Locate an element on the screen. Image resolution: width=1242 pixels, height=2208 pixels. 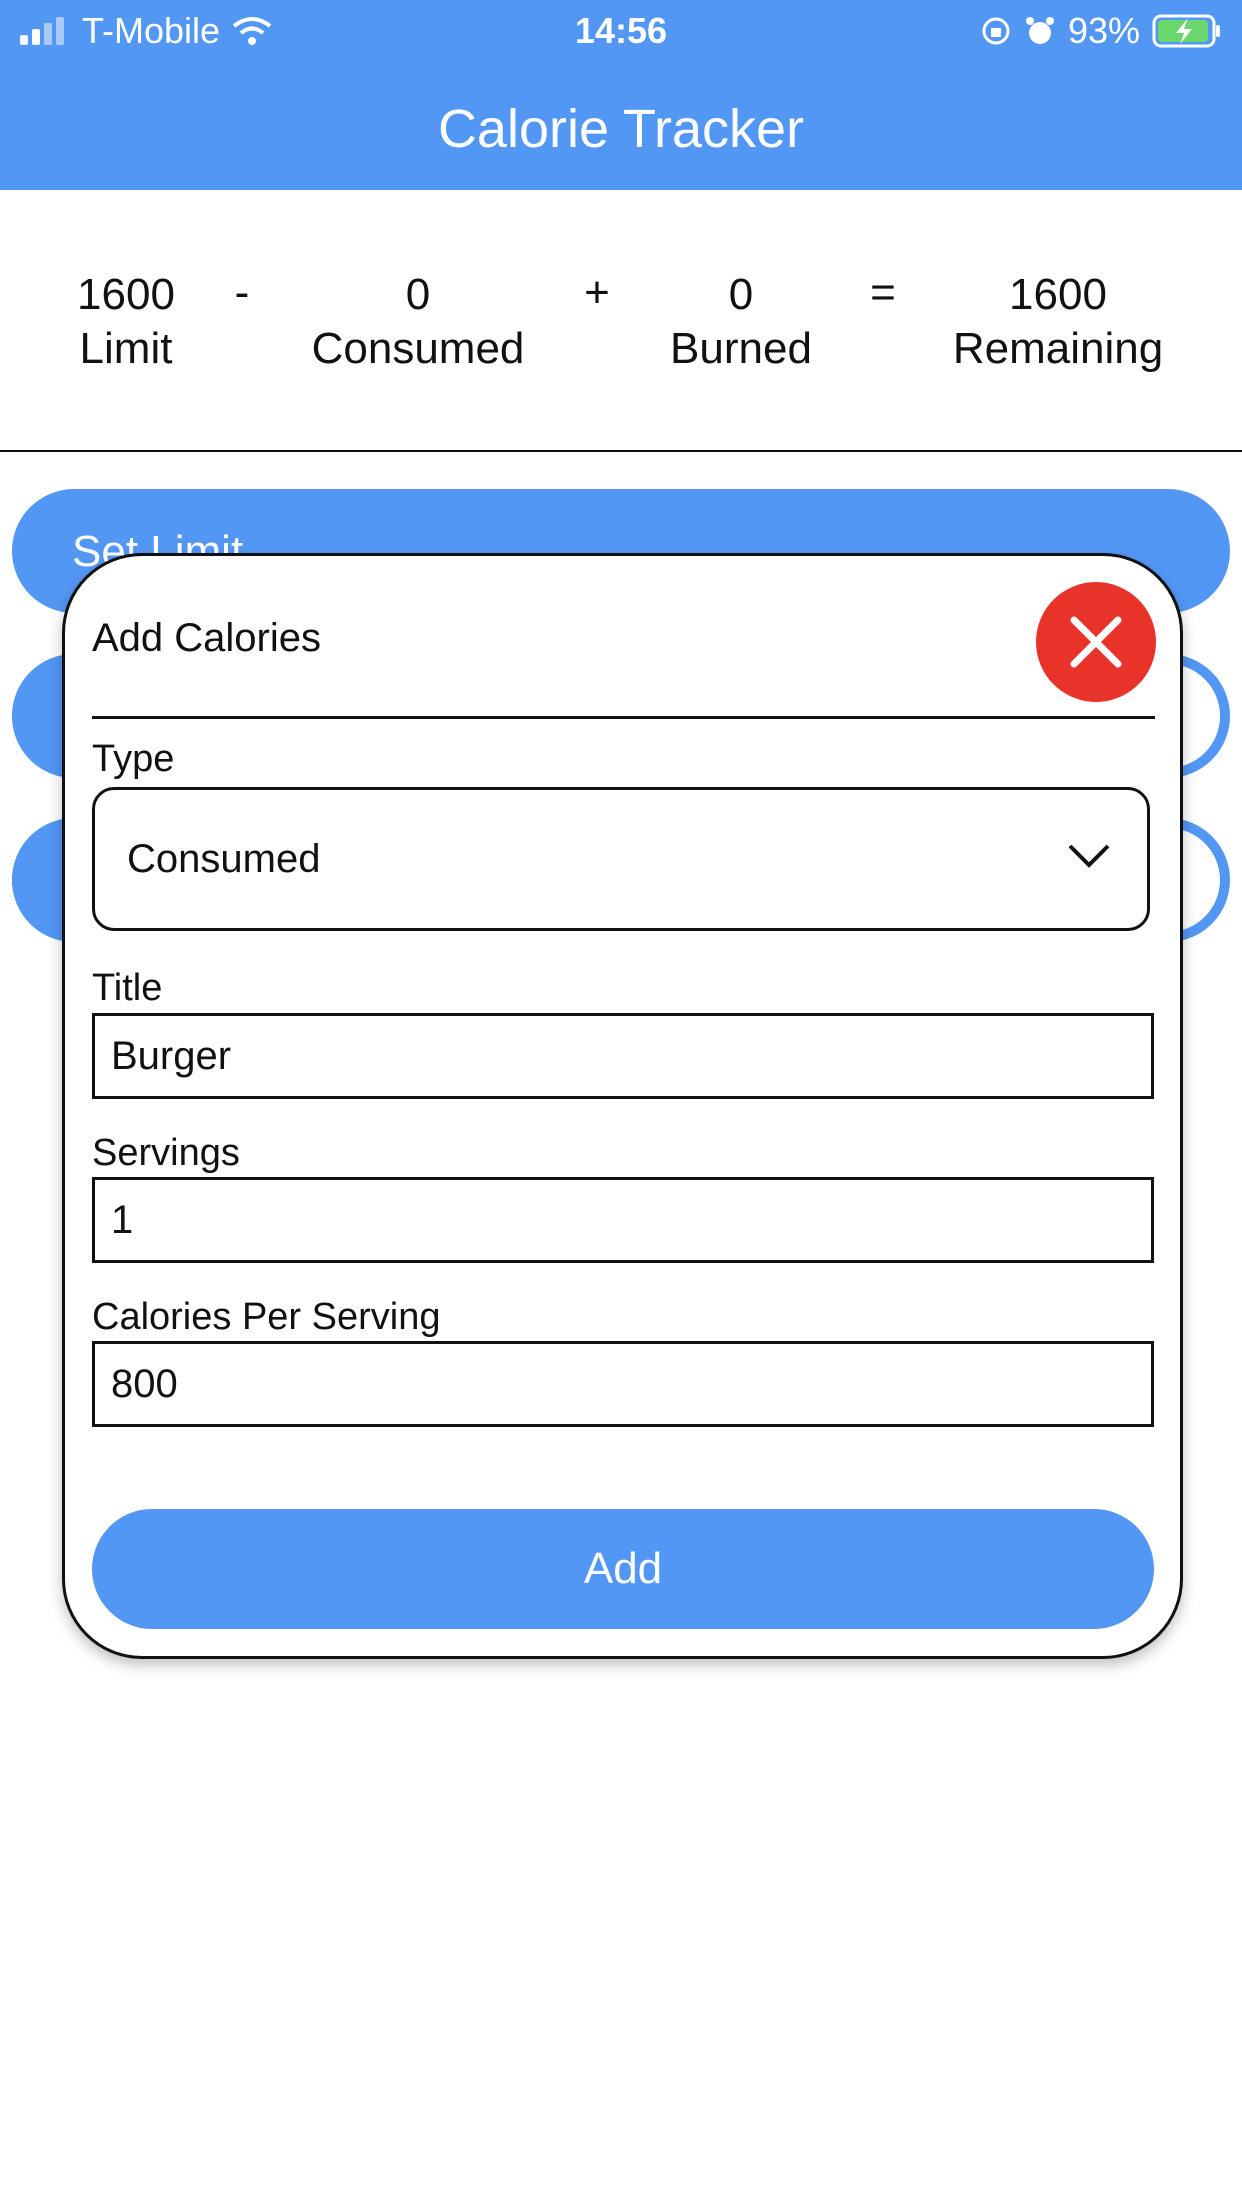
app-header: T-Mobile 14:56 93% Calorie Tracker is located at coordinates (621, 95).